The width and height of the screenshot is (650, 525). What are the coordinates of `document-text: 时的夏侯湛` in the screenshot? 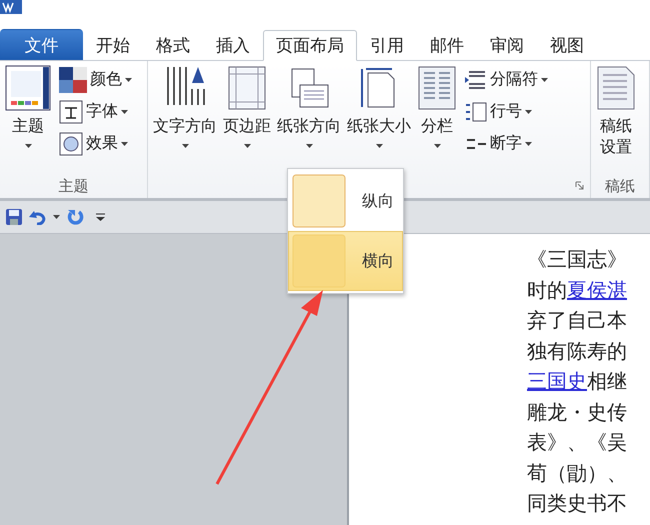 It's located at (577, 290).